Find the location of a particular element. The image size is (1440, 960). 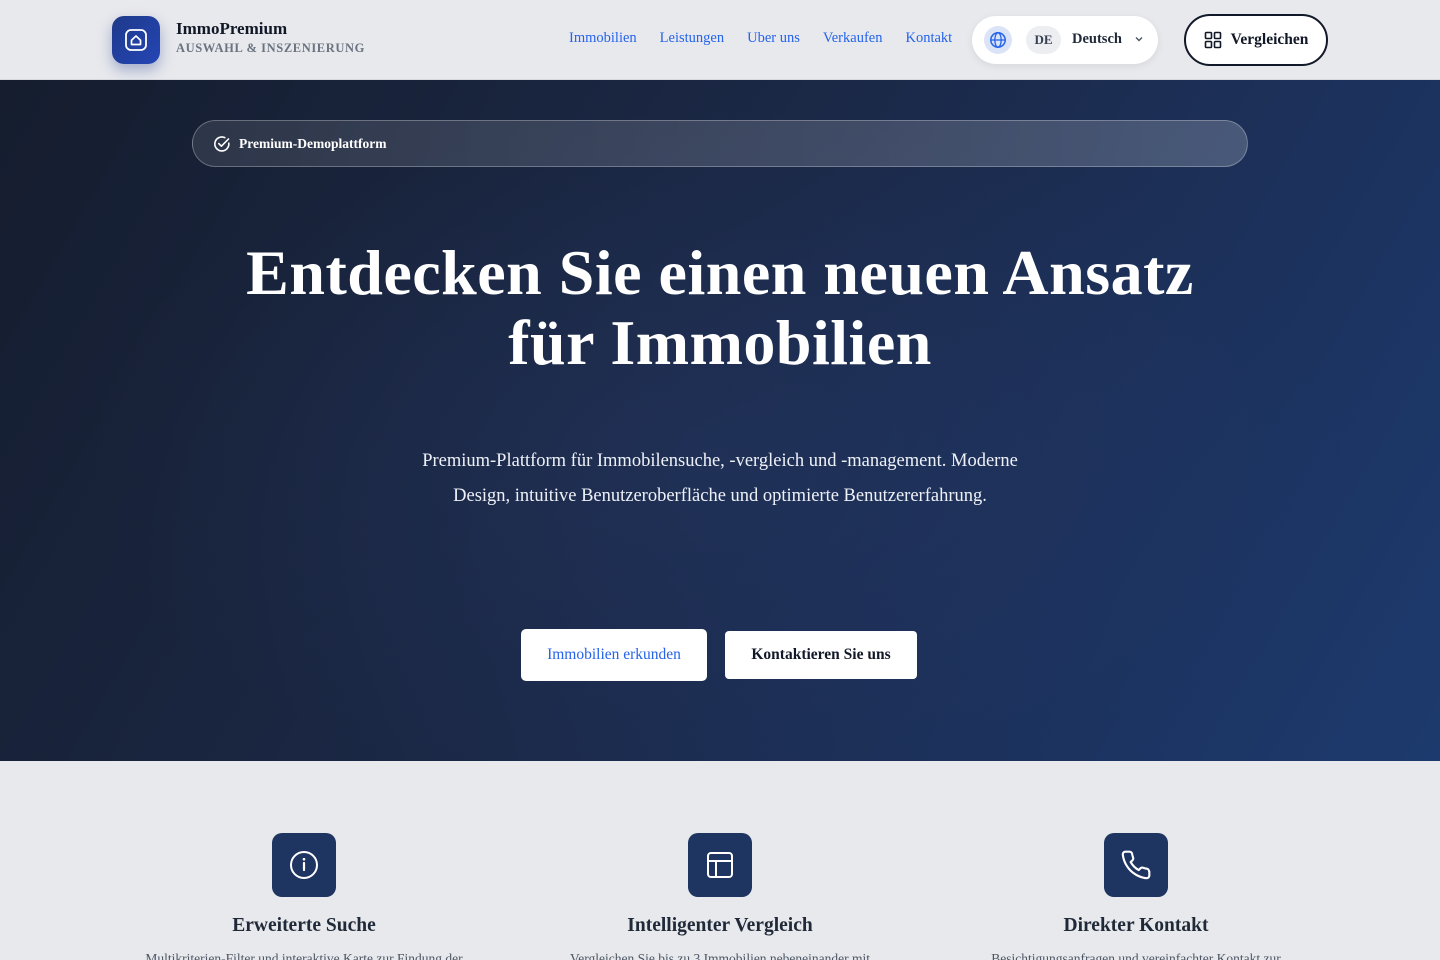

nav-item-immobilien: Immobilien is located at coordinates (603, 38).